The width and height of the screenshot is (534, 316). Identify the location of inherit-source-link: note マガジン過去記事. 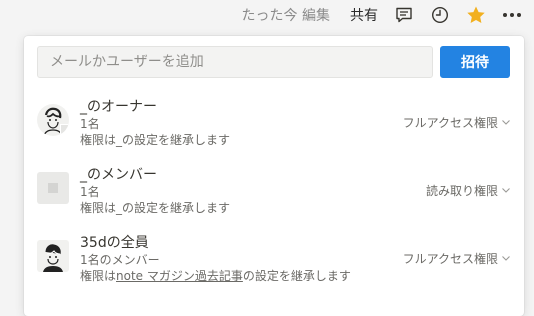
(179, 276).